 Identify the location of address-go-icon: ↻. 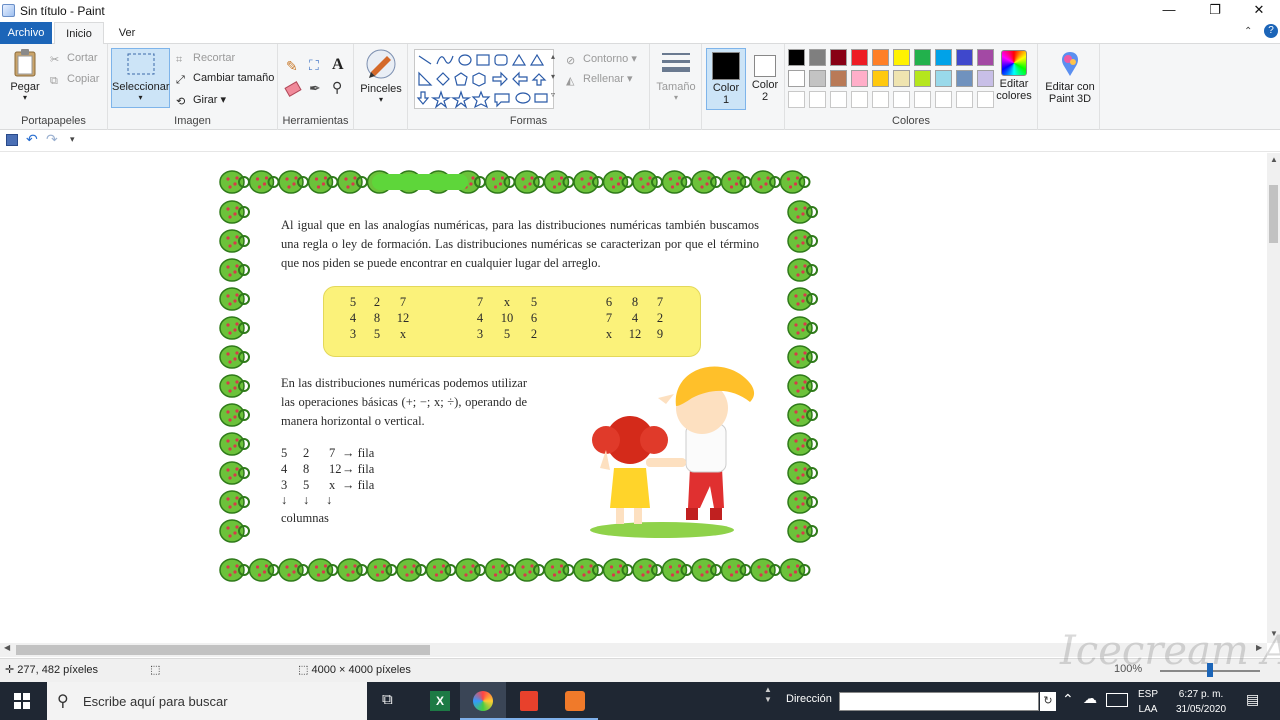
(1048, 701).